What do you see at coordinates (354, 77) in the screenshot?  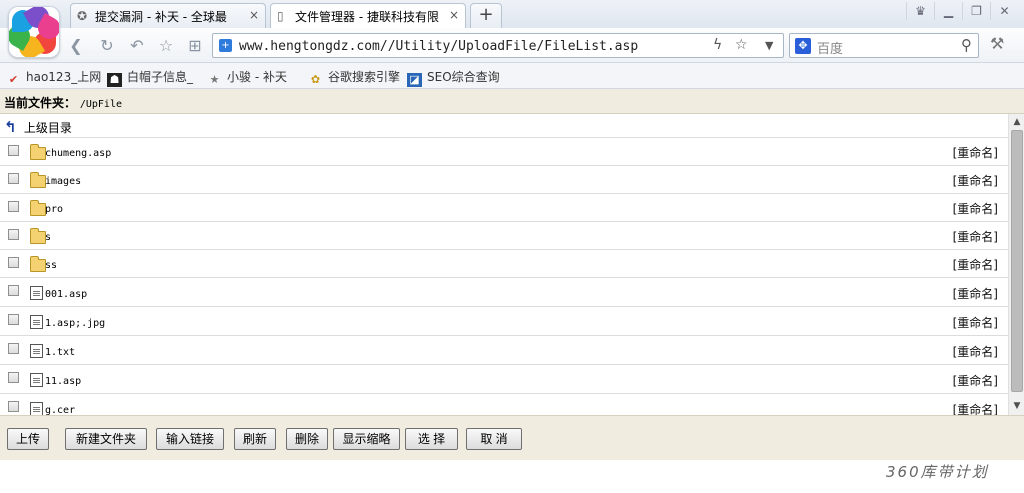 I see `bookmark-google: ✿ 谷歌搜索引擎` at bounding box center [354, 77].